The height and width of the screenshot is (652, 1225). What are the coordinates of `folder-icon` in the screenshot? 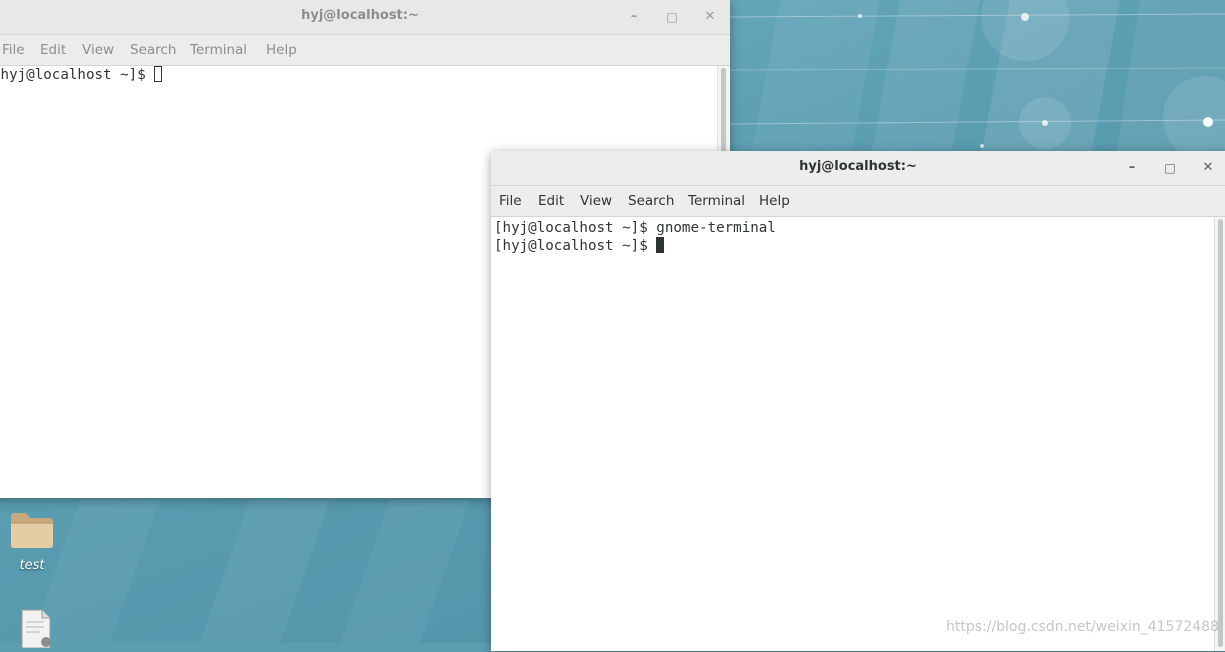 It's located at (32, 530).